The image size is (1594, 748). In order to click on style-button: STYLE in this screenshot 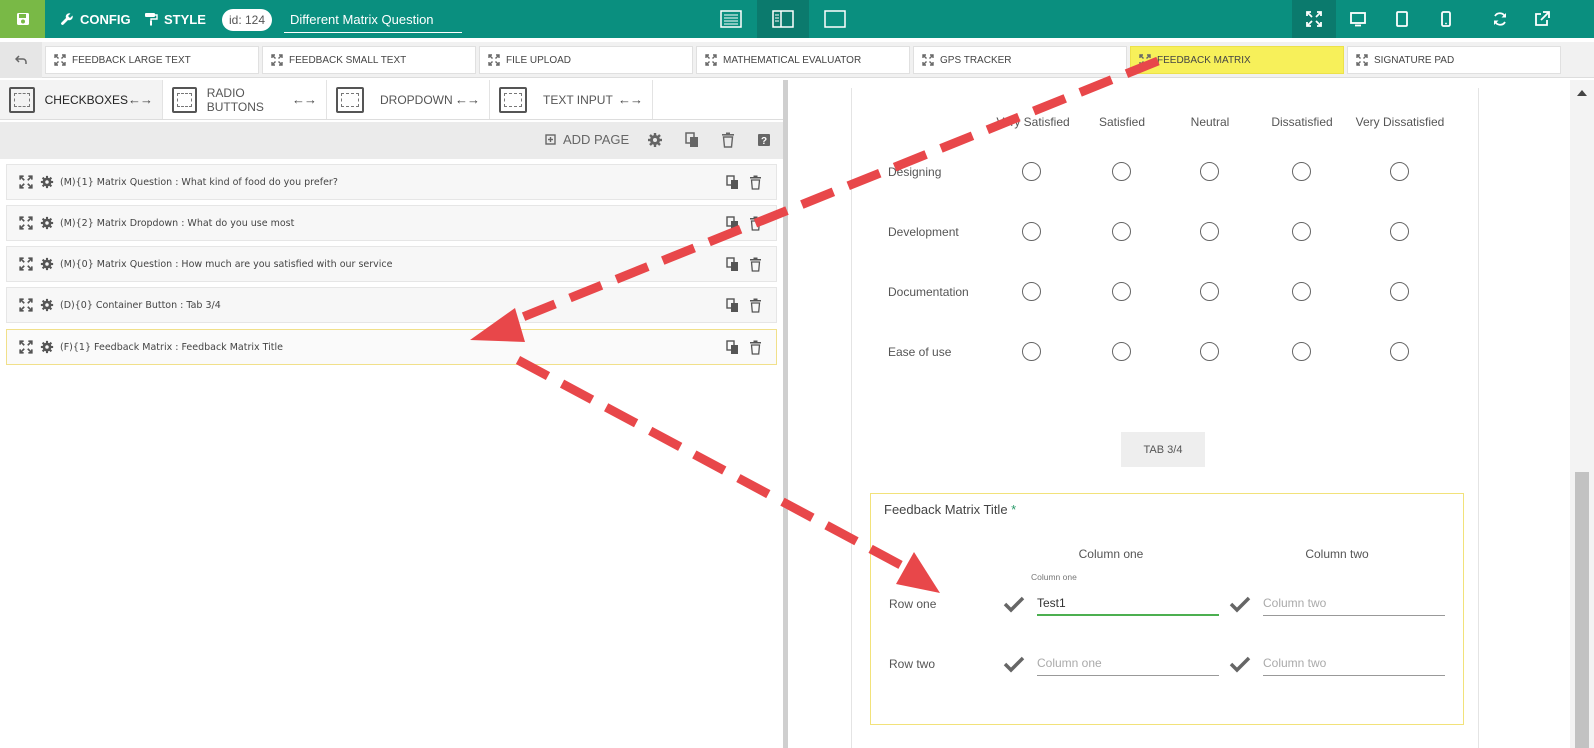, I will do `click(175, 19)`.